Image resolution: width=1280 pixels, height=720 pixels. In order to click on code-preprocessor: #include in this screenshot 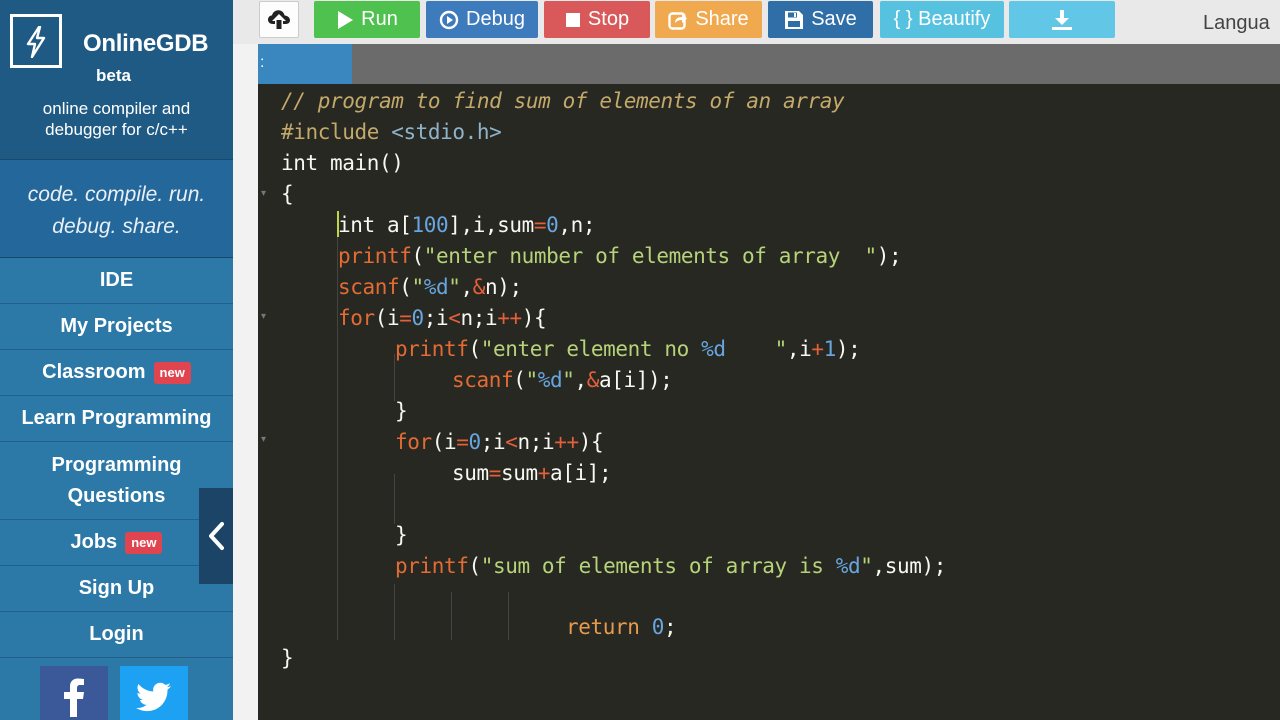, I will do `click(330, 132)`.